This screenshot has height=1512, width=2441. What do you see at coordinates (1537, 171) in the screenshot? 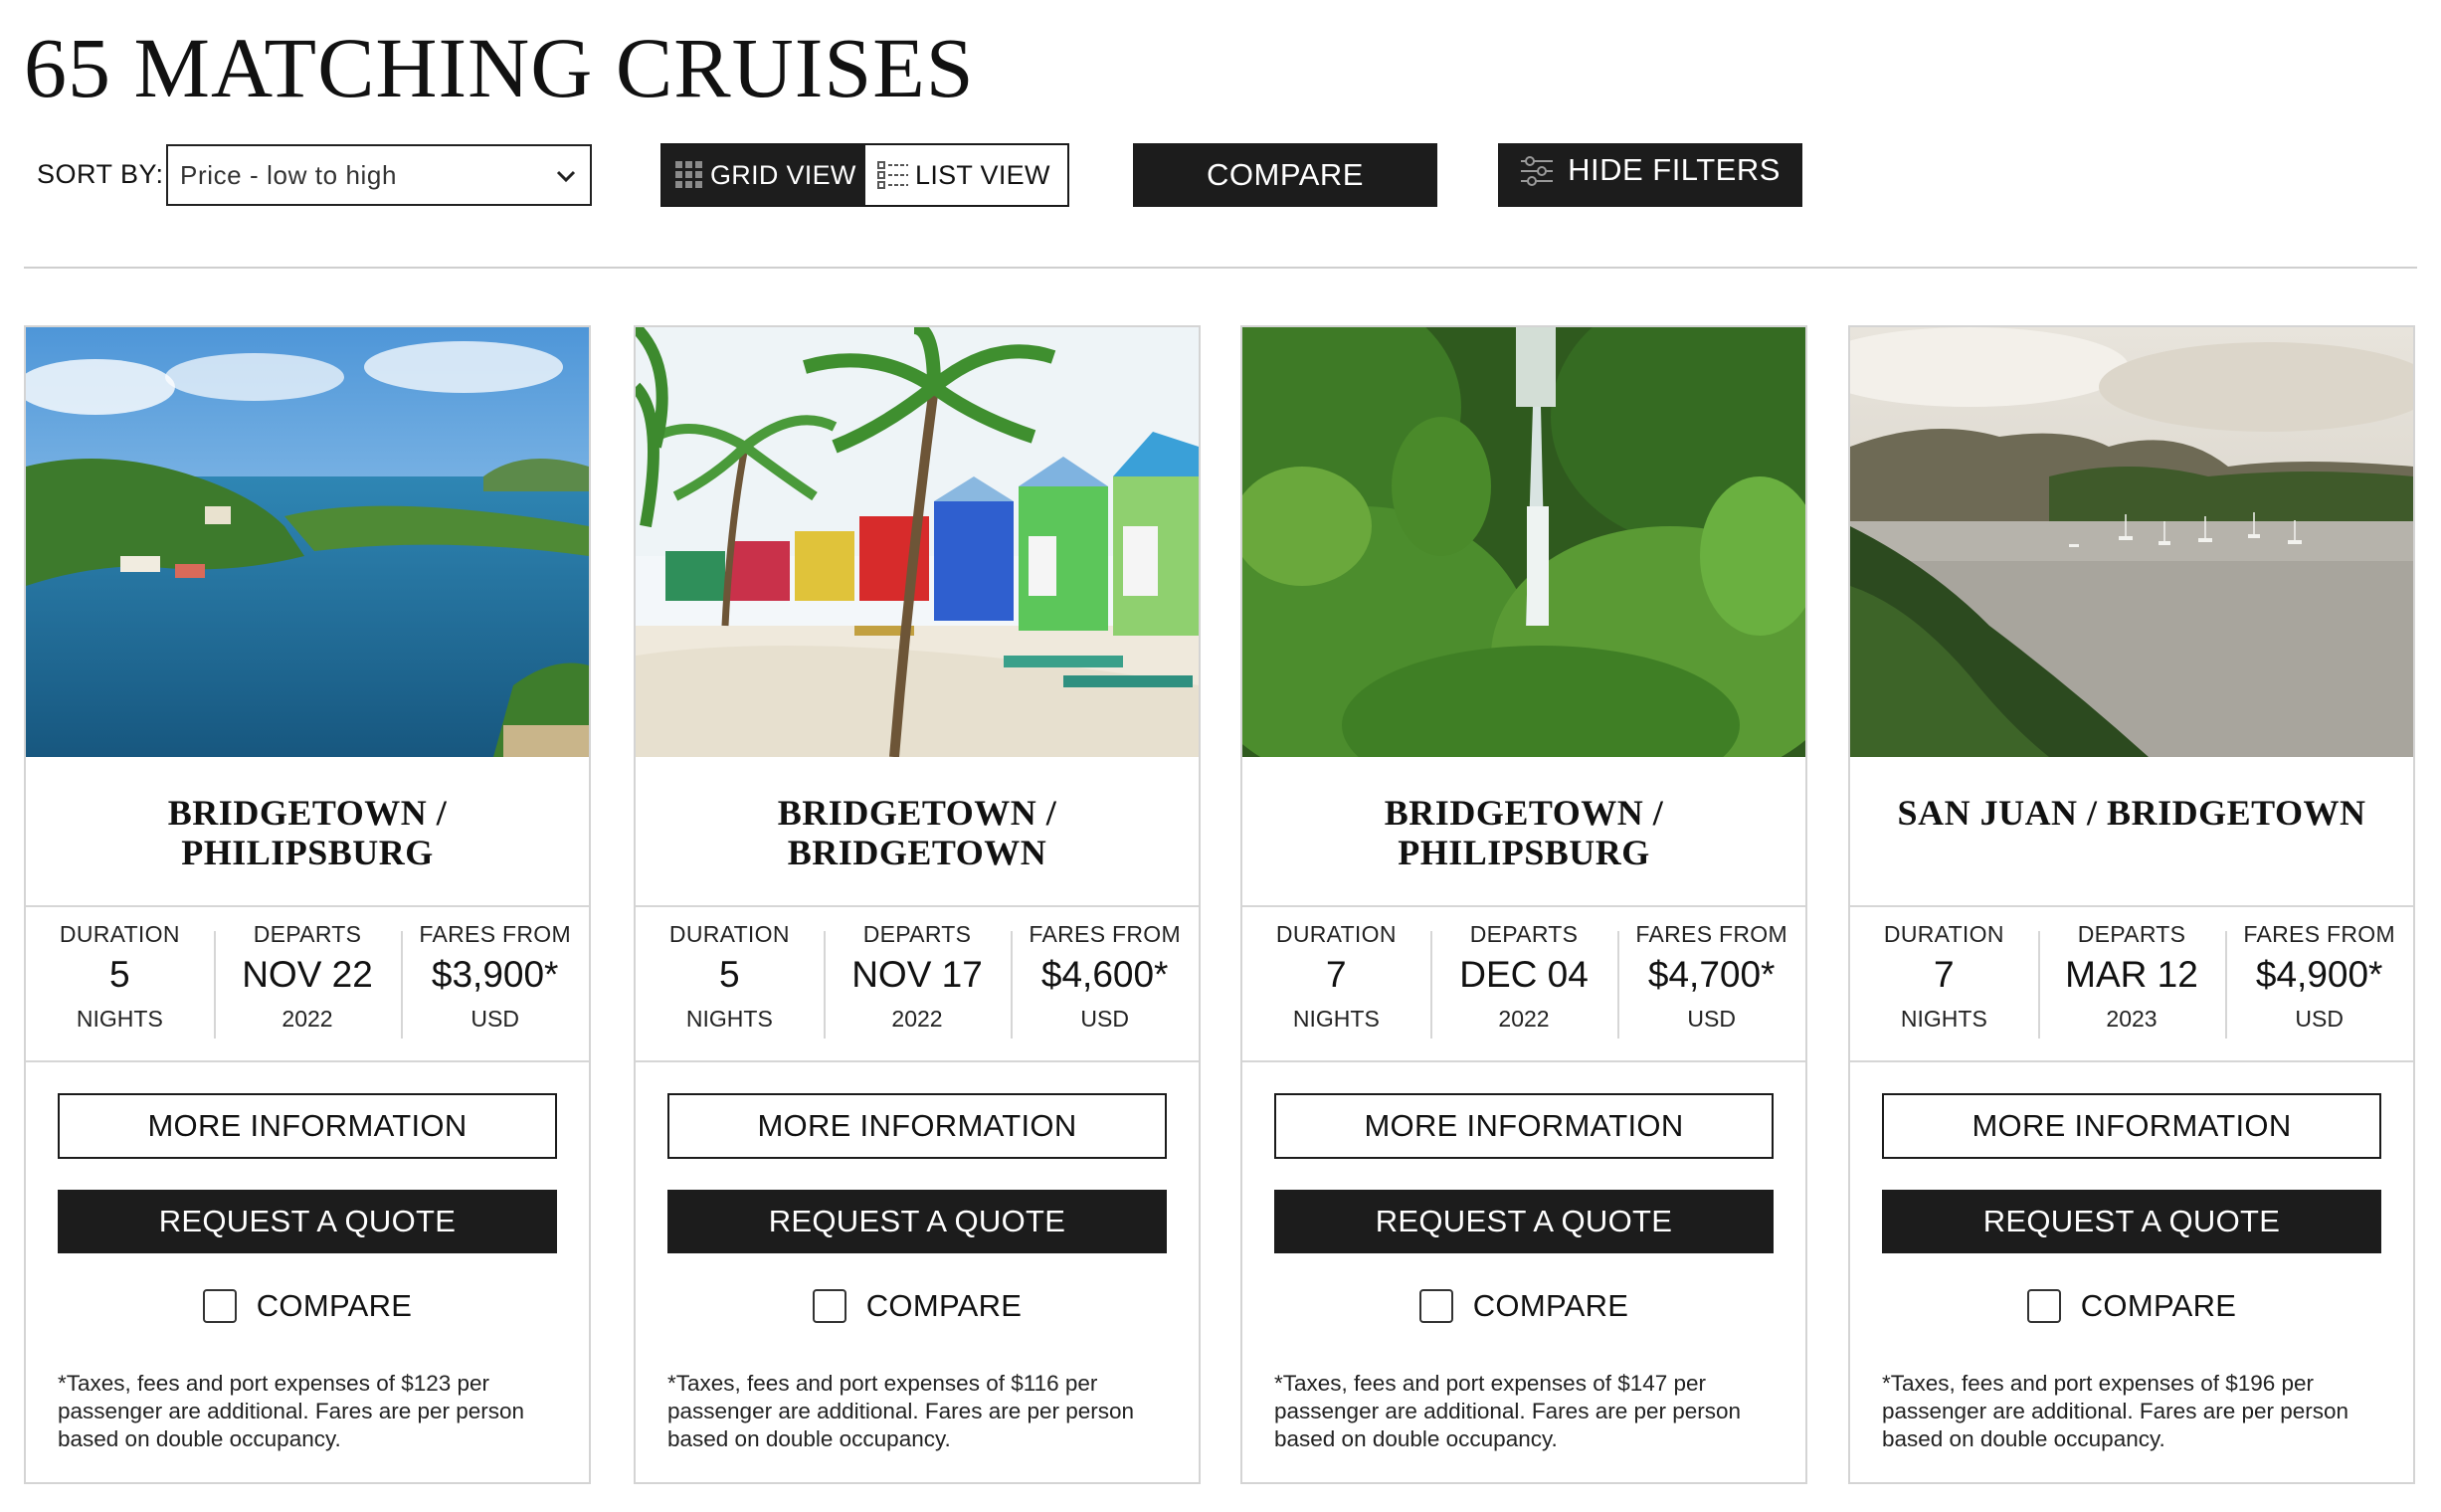
I see `filter-sliders-icon` at bounding box center [1537, 171].